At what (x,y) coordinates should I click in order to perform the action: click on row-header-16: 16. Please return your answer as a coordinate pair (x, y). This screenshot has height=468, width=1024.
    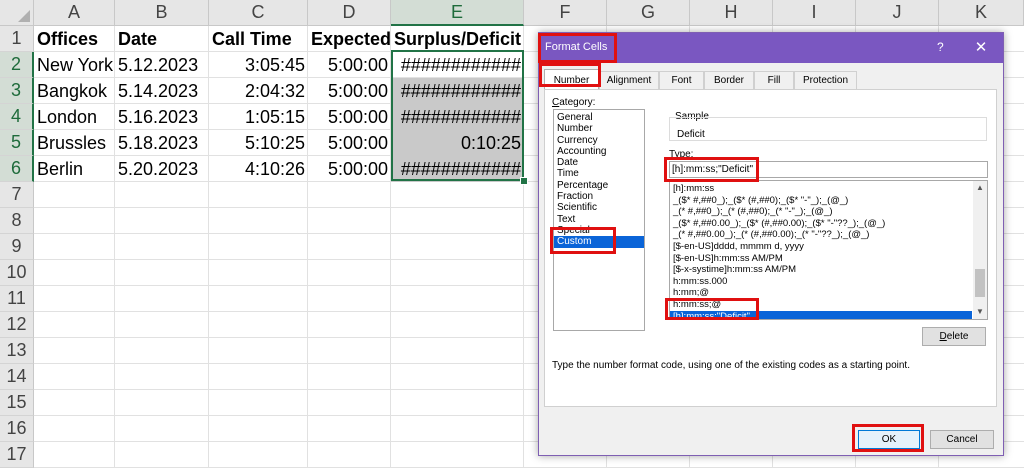
    Looking at the image, I should click on (17, 429).